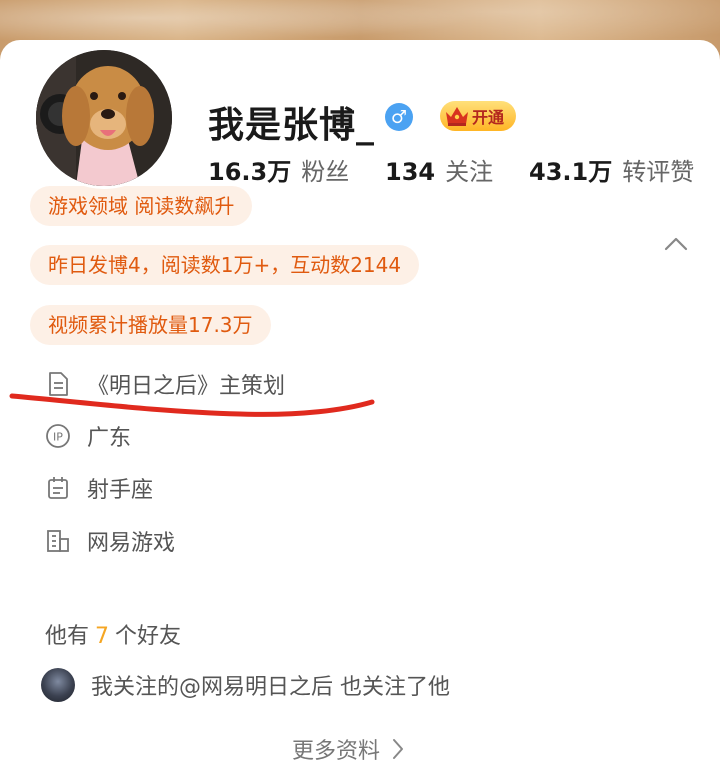 This screenshot has height=766, width=720. I want to click on crown-icon, so click(457, 116).